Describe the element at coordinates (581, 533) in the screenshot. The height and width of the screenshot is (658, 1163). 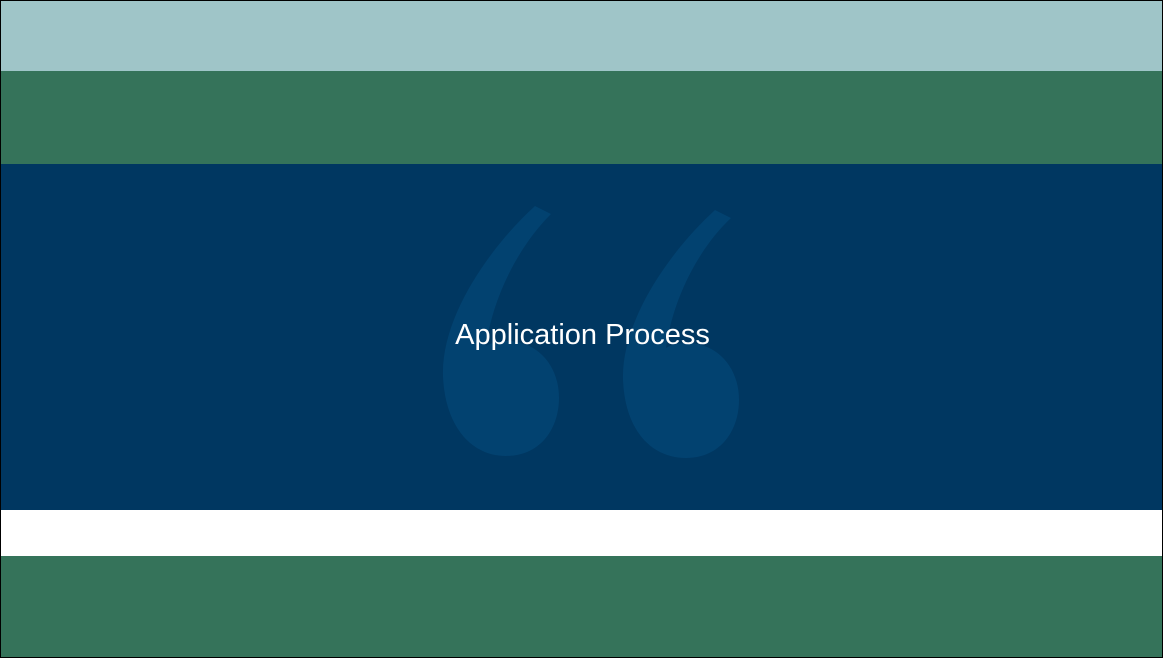
I see `white-divider-band` at that location.